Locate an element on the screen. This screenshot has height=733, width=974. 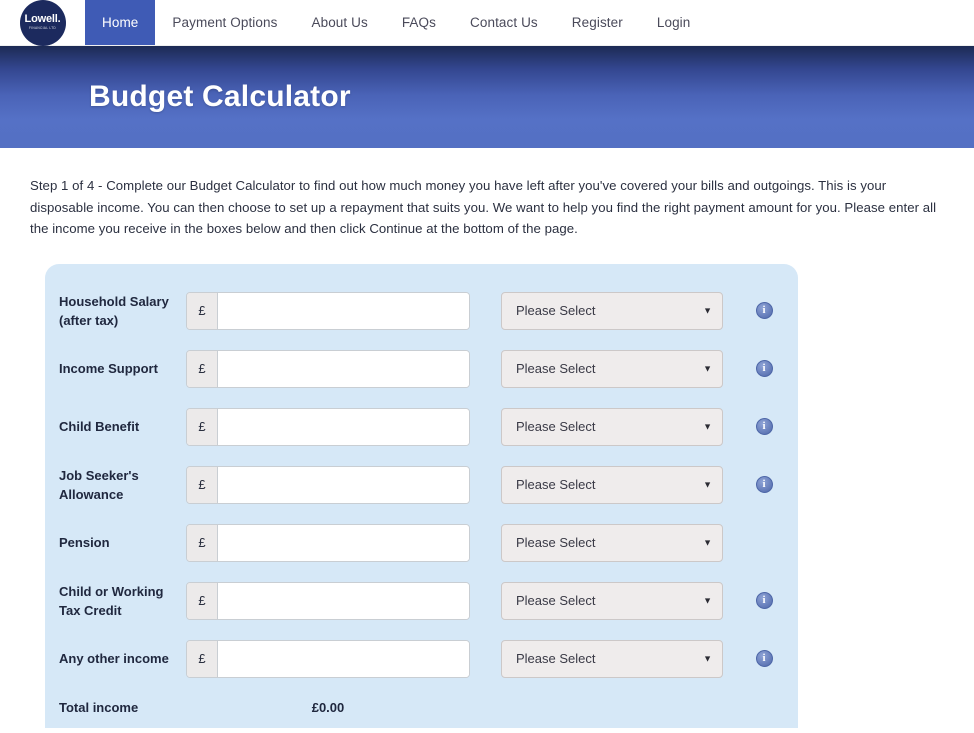
income-row: Income Support £ Please Select ▼ i is located at coordinates (421, 369).